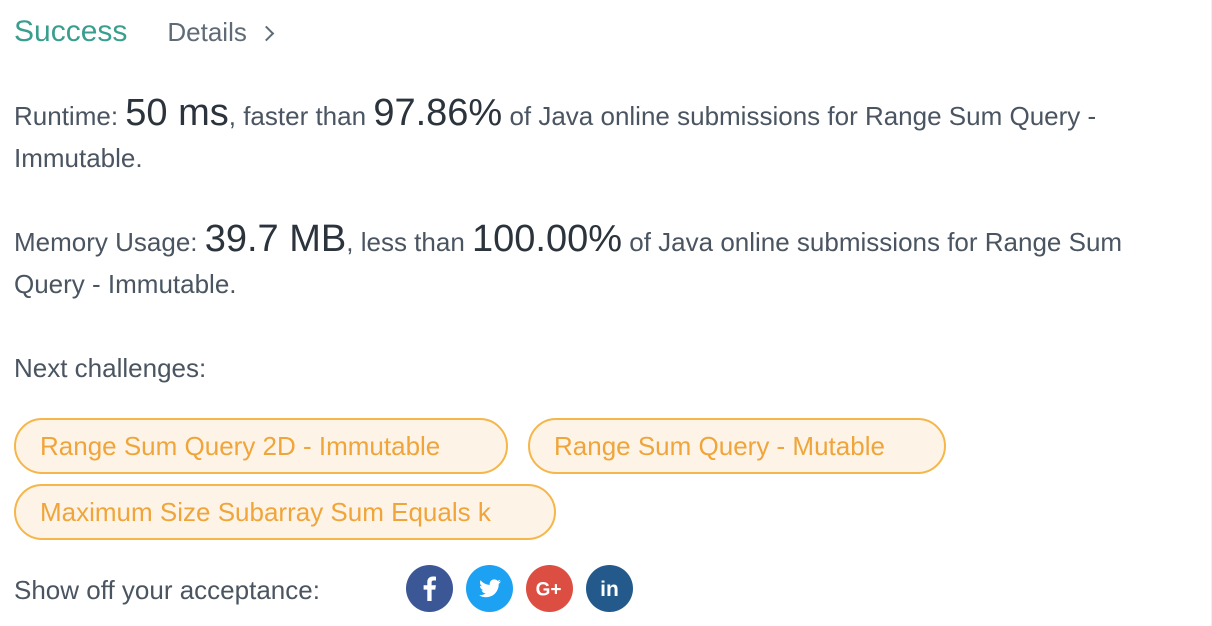 The image size is (1212, 626). Describe the element at coordinates (285, 512) in the screenshot. I see `challenge-chip-max-size-subarray-sum: Maximum Size Subarray Sum Equals k` at that location.